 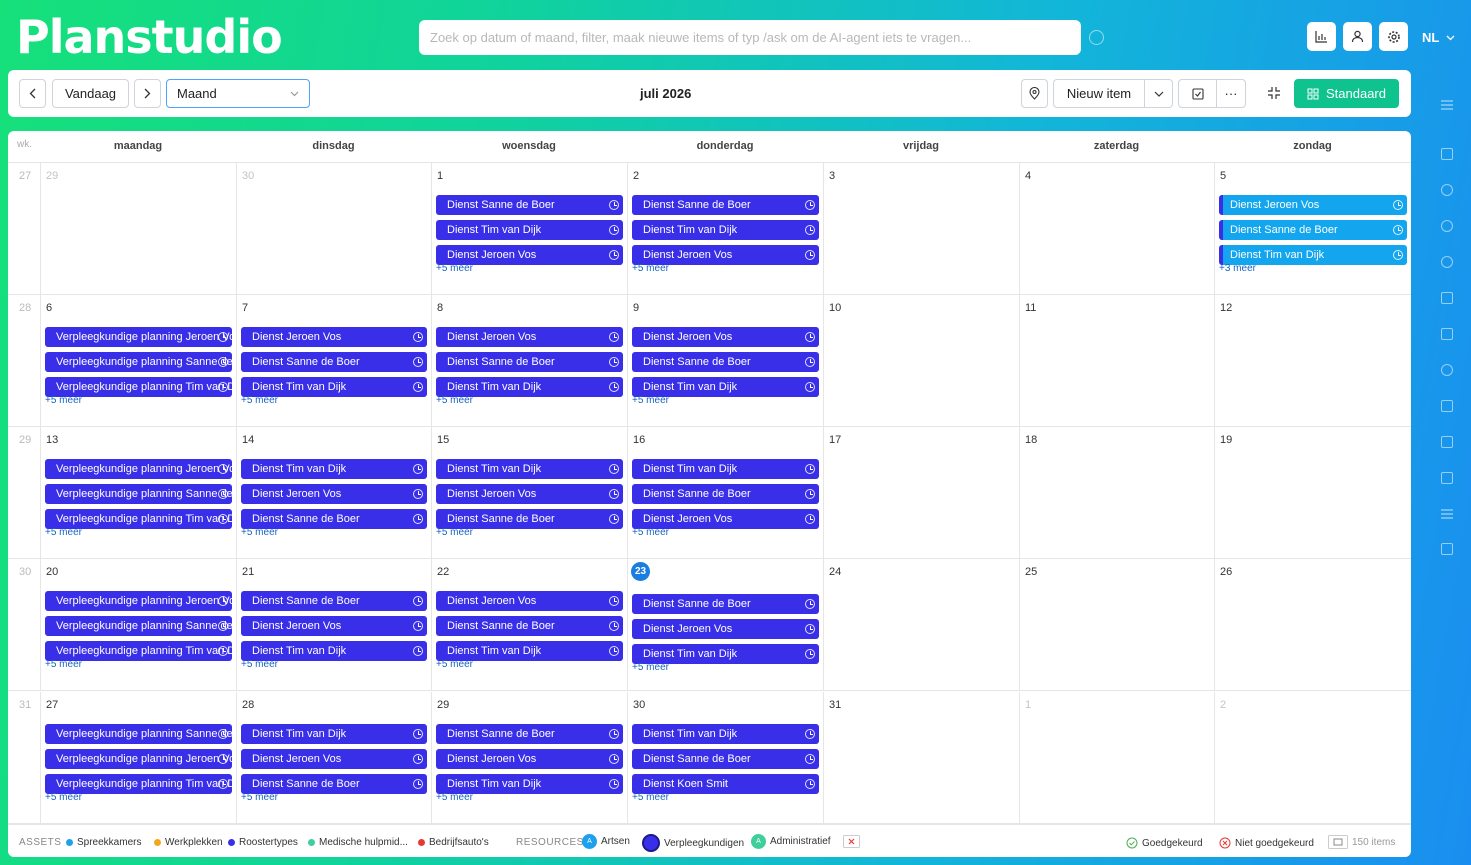 I want to click on new-item-dropdown, so click(x=1158, y=93).